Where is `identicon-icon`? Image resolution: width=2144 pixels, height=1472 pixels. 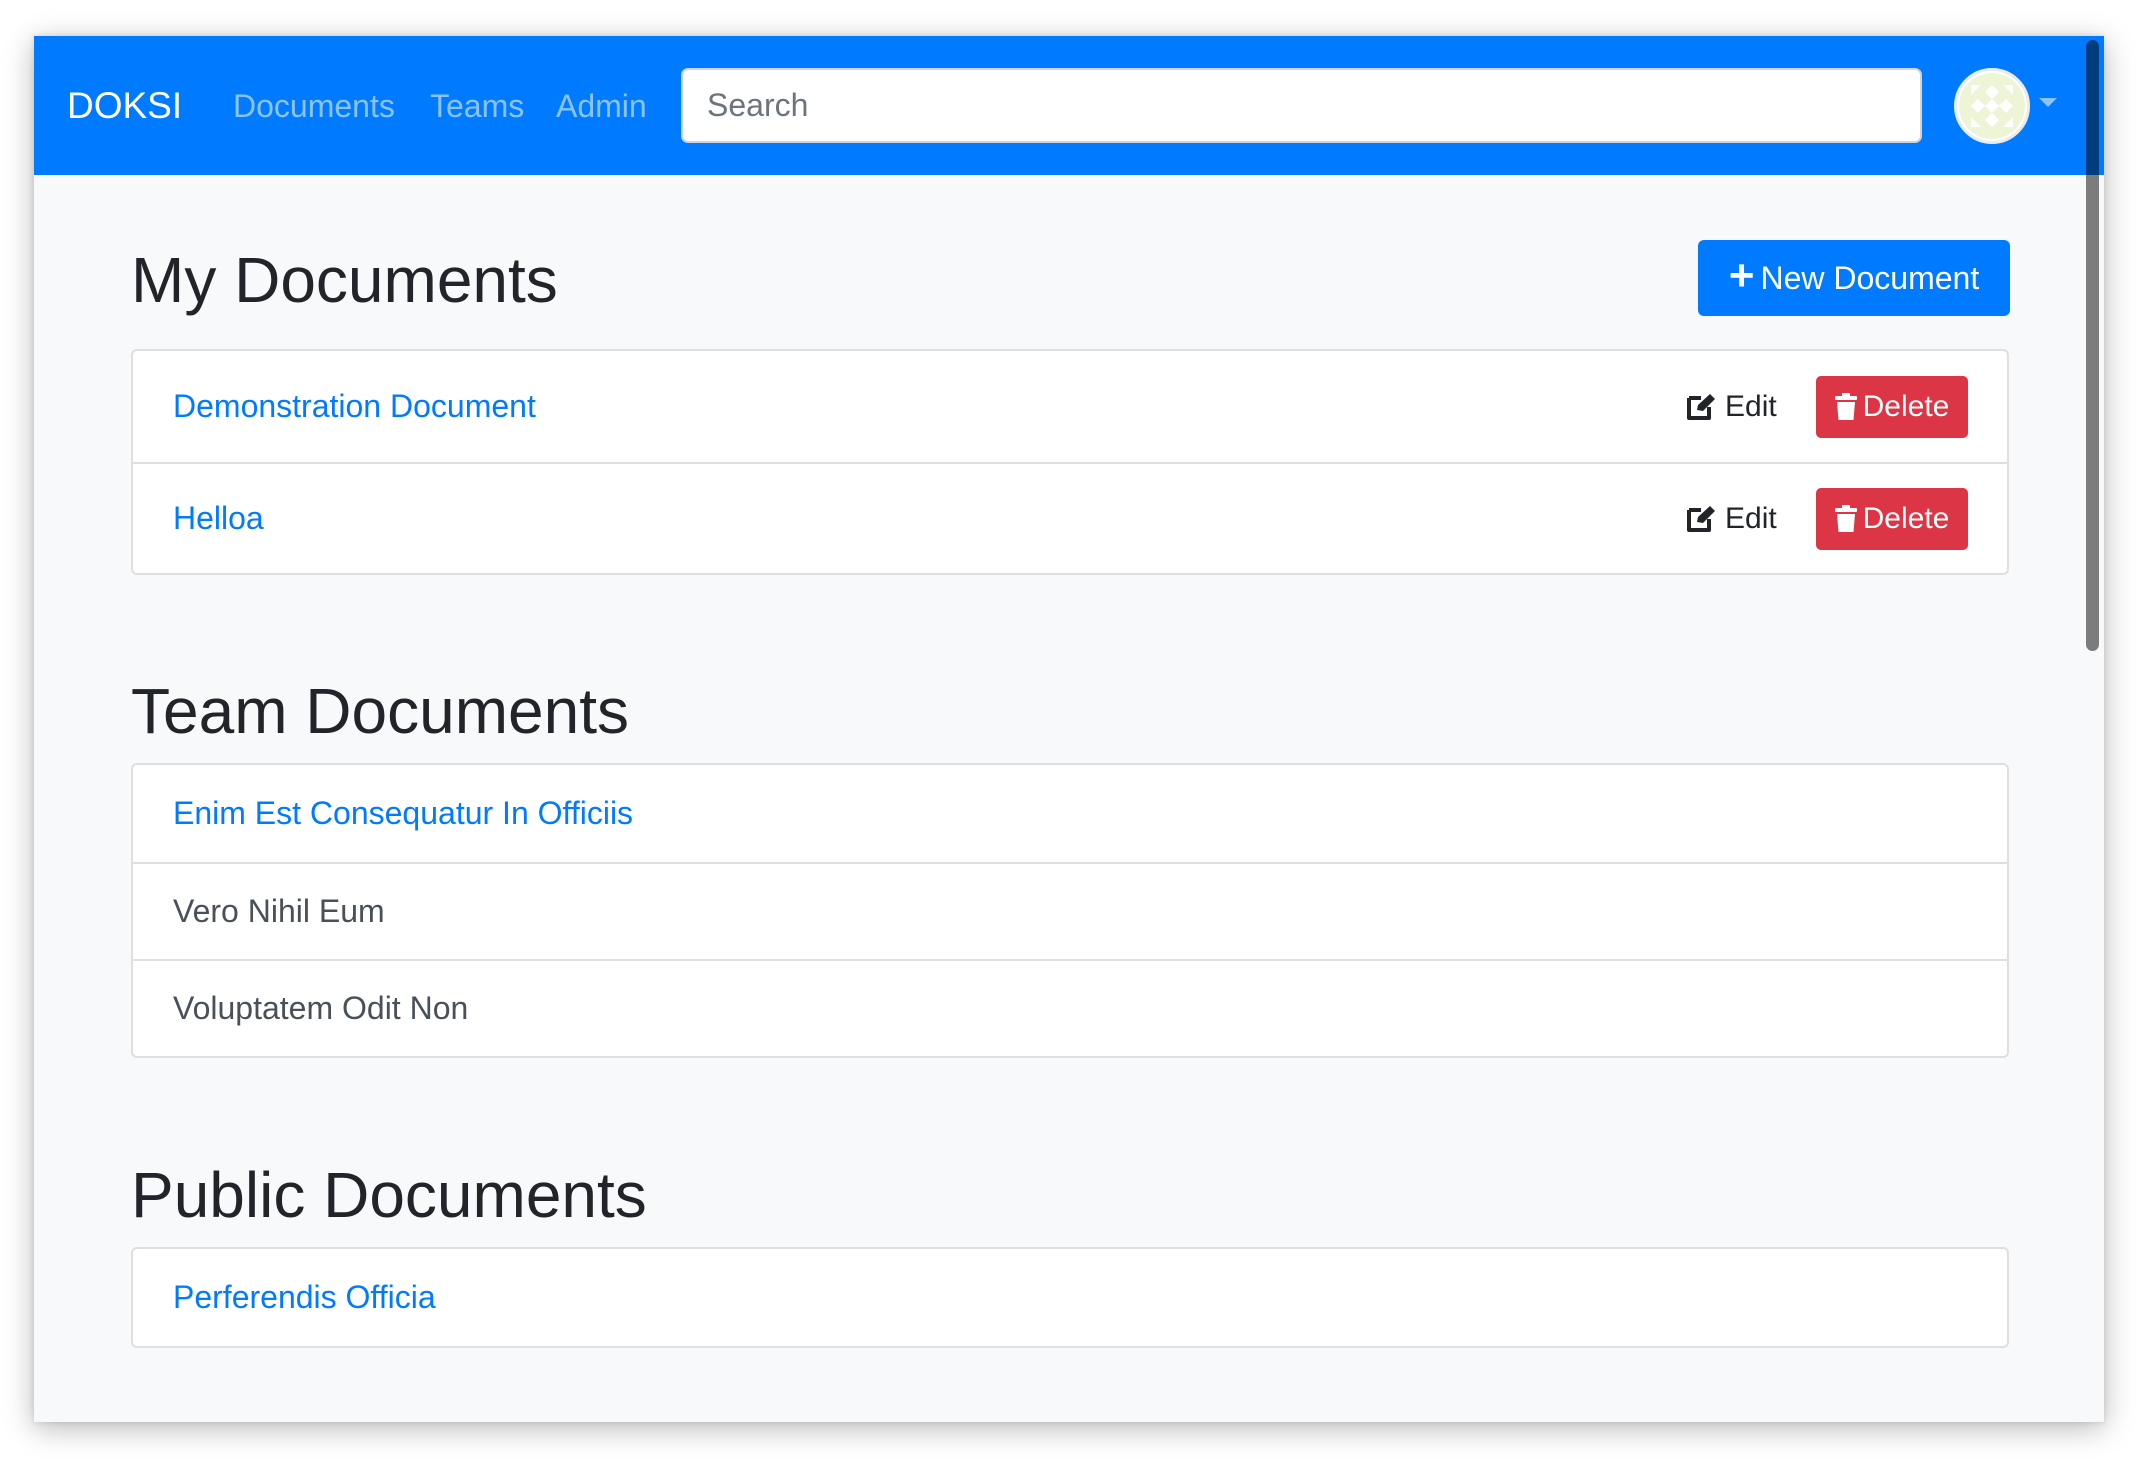 identicon-icon is located at coordinates (1992, 106).